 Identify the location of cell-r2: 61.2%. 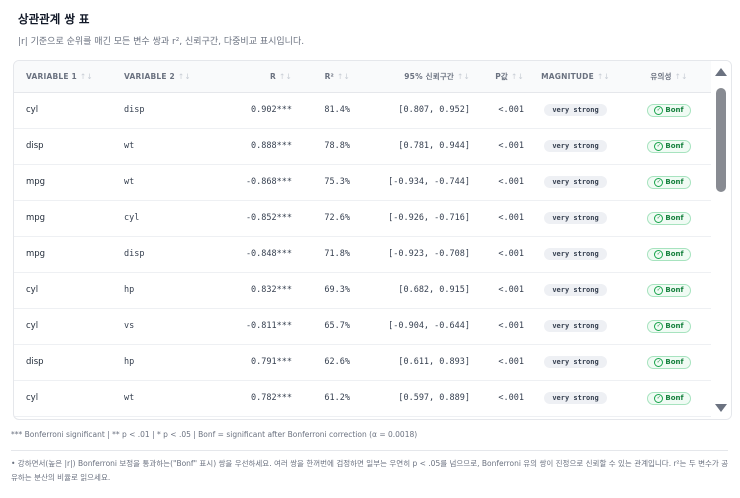
(321, 398).